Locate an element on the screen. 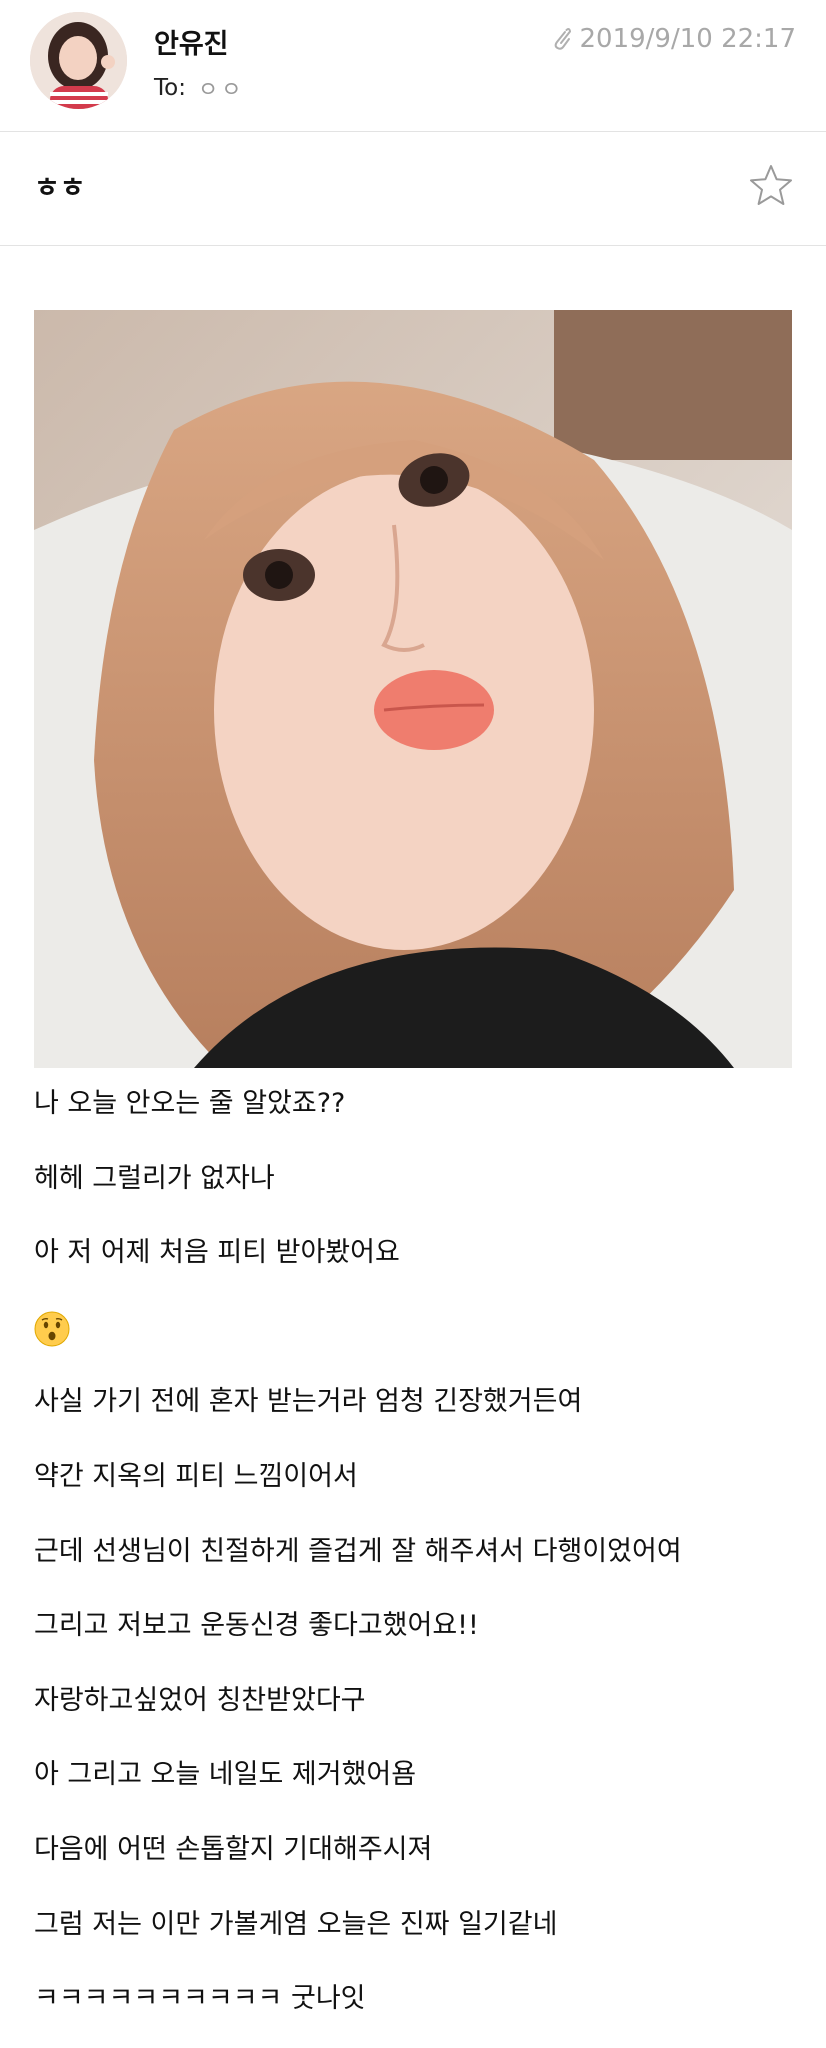 This screenshot has width=826, height=2048. sender-name: 안유진 is located at coordinates (191, 44).